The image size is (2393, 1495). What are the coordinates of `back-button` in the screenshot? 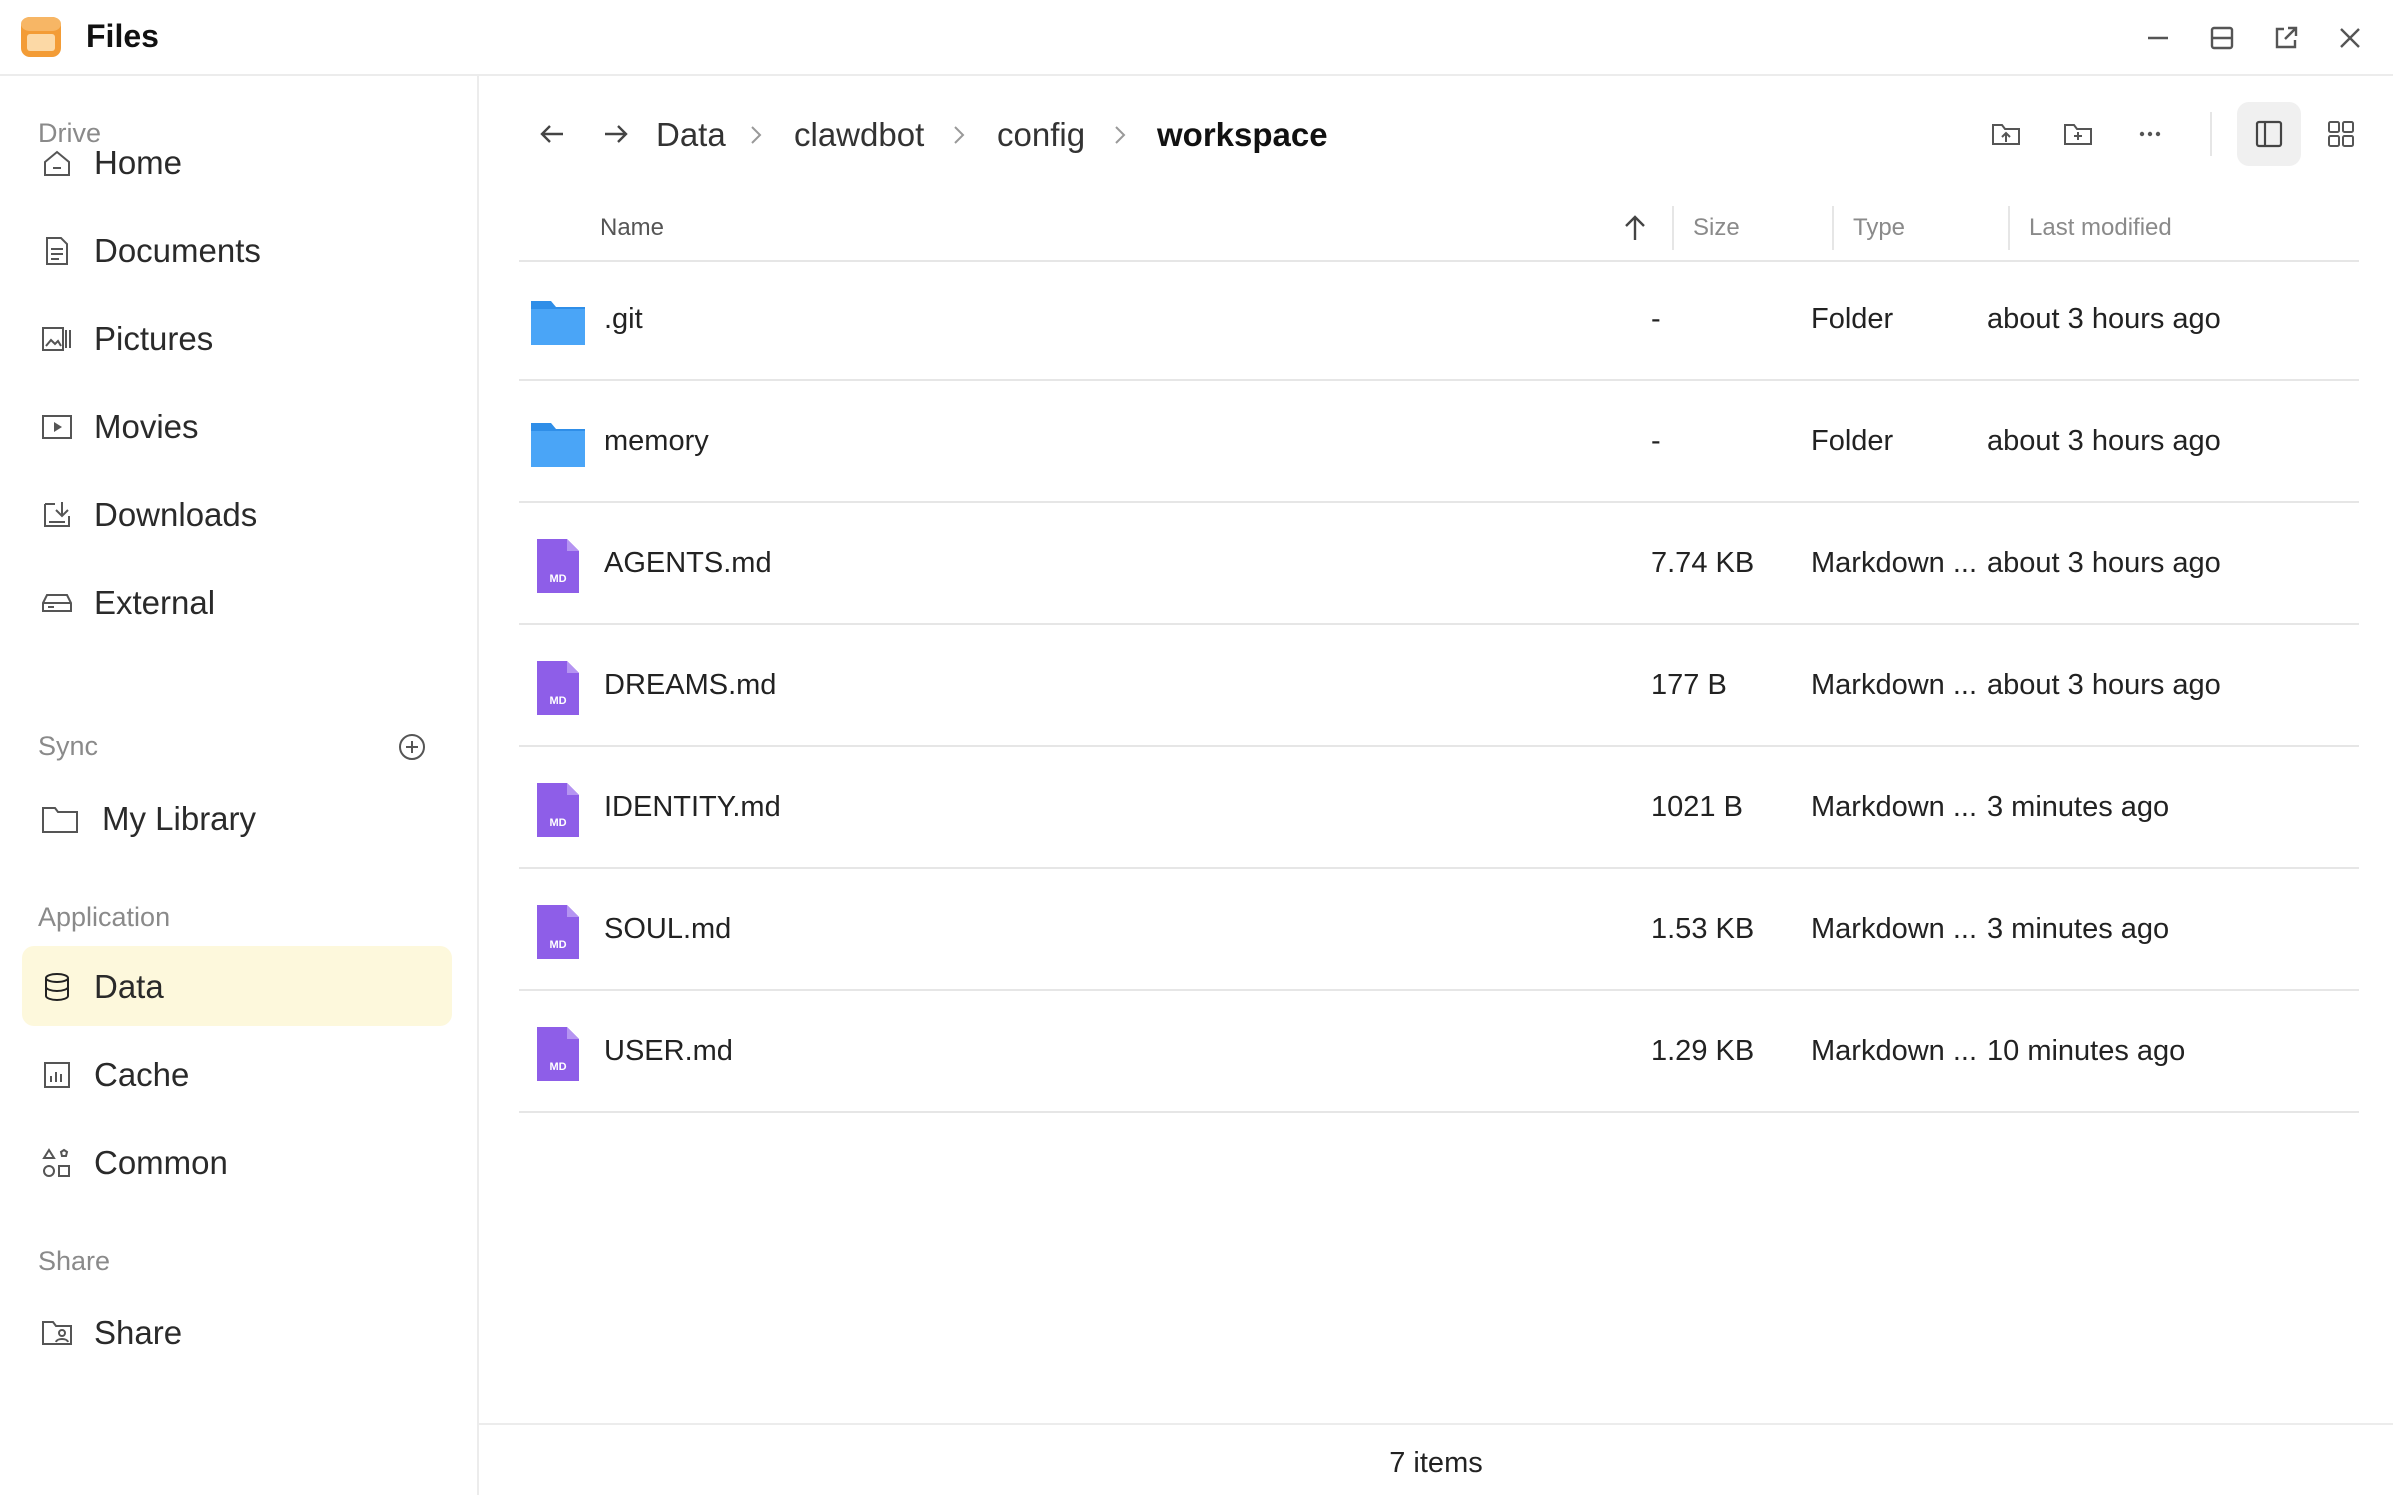 It's located at (553, 134).